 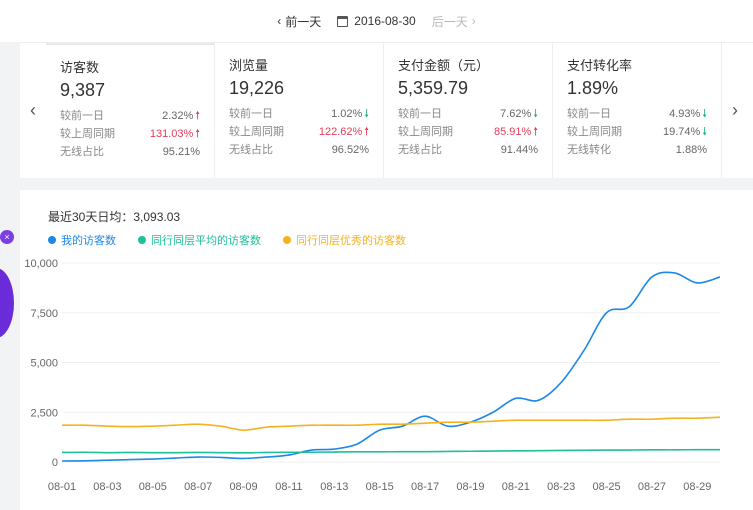 I want to click on prev-day-label: 前一天, so click(x=303, y=21).